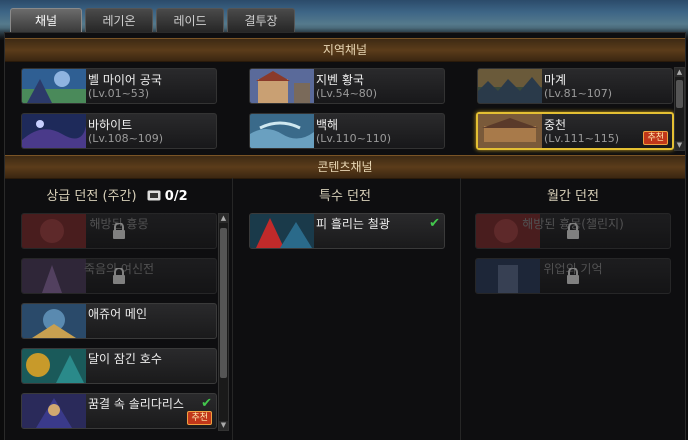 The image size is (688, 440). What do you see at coordinates (125, 359) in the screenshot?
I see `dungeon-name: 달이 잠긴 호수` at bounding box center [125, 359].